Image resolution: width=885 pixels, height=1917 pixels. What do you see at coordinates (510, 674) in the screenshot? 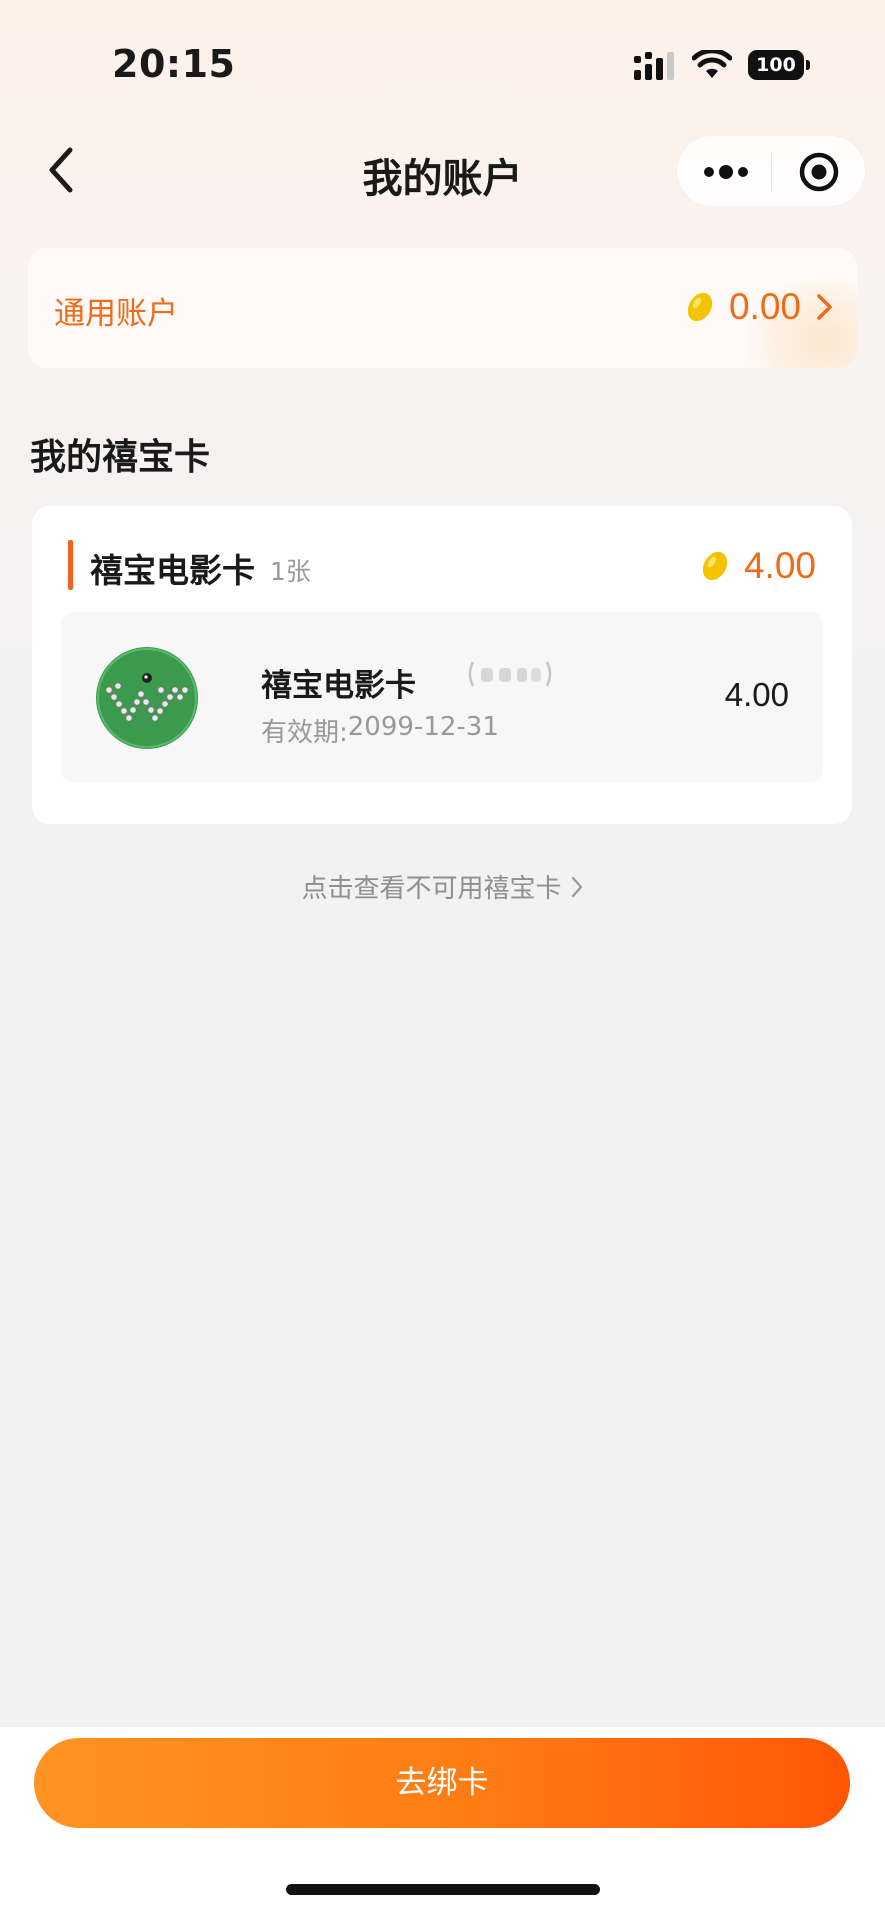
I see `masked-card-number` at bounding box center [510, 674].